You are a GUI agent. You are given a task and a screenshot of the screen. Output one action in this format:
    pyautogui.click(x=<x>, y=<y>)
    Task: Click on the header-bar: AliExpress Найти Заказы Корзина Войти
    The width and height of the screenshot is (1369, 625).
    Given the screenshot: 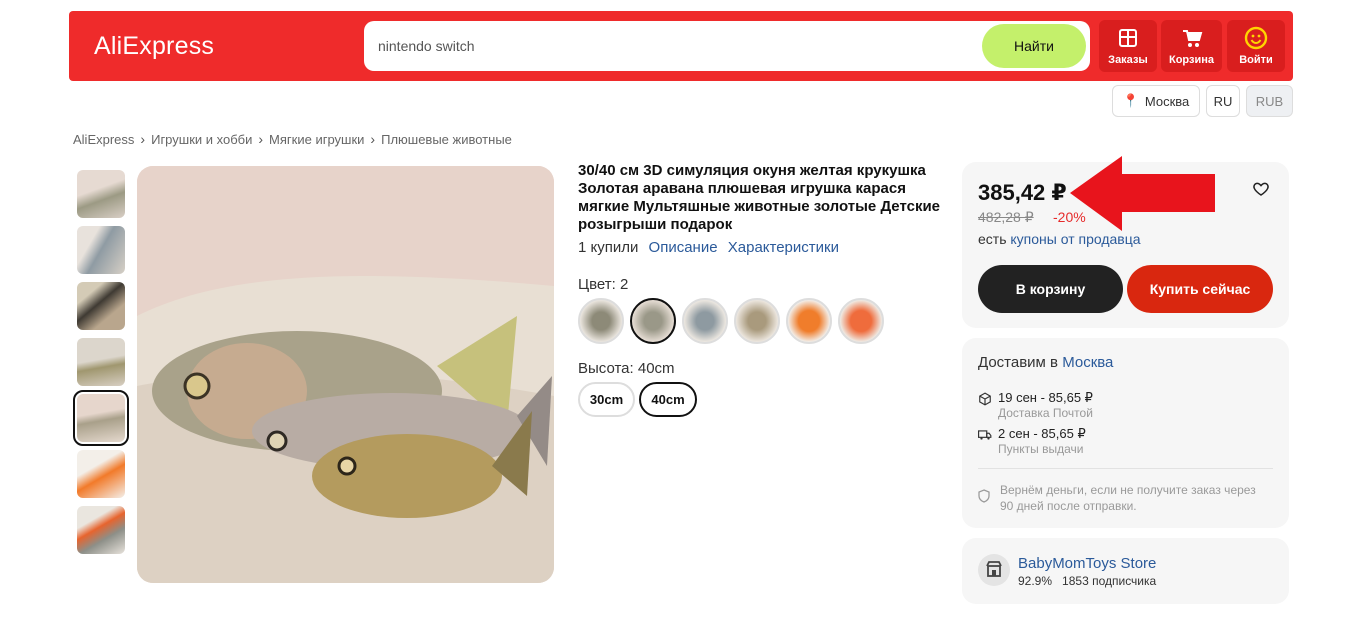 What is the action you would take?
    pyautogui.click(x=681, y=46)
    